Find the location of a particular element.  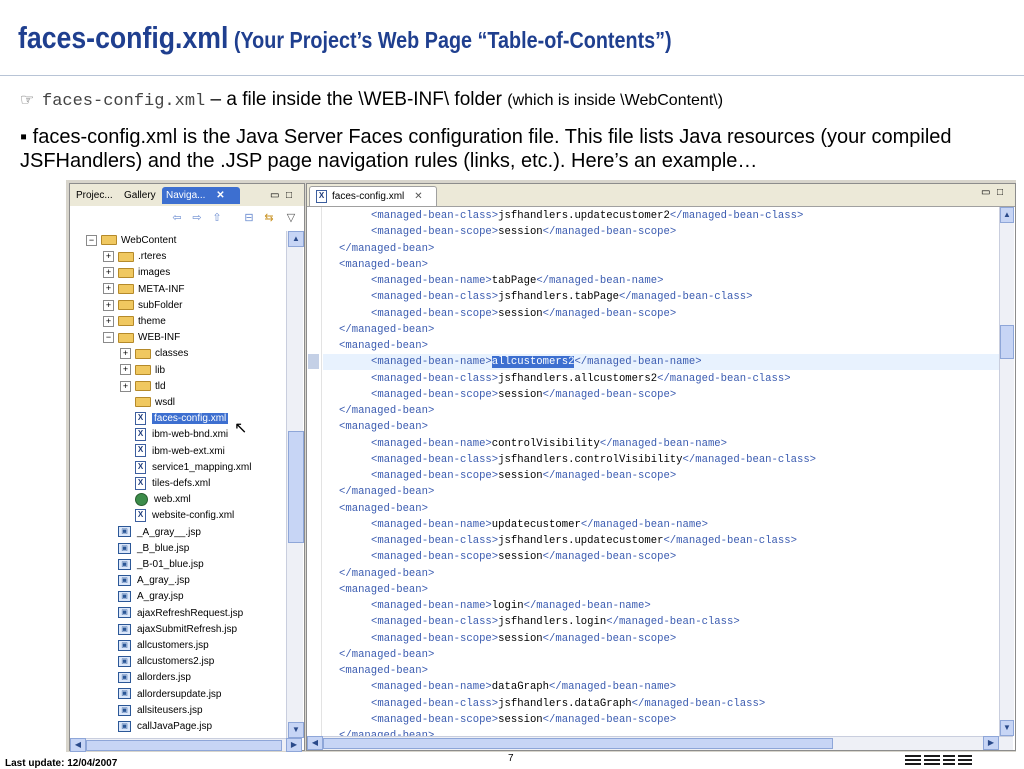

company-logo is located at coordinates (938, 760).